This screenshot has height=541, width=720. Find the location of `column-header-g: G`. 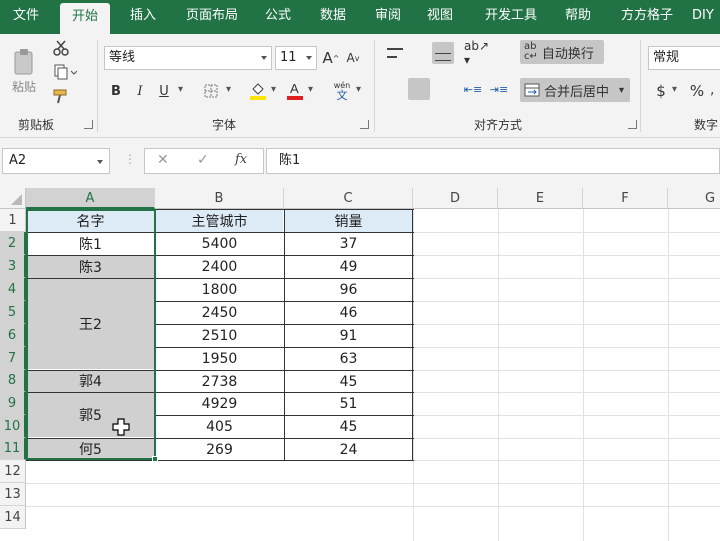

column-header-g: G is located at coordinates (694, 198).